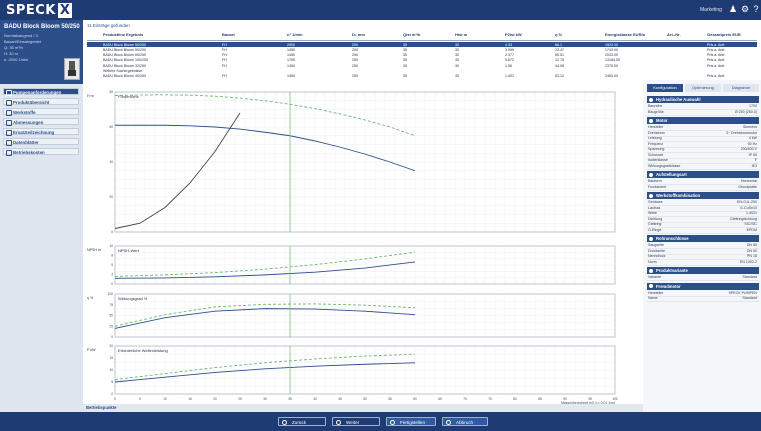  I want to click on user-icon: ♟, so click(733, 9).